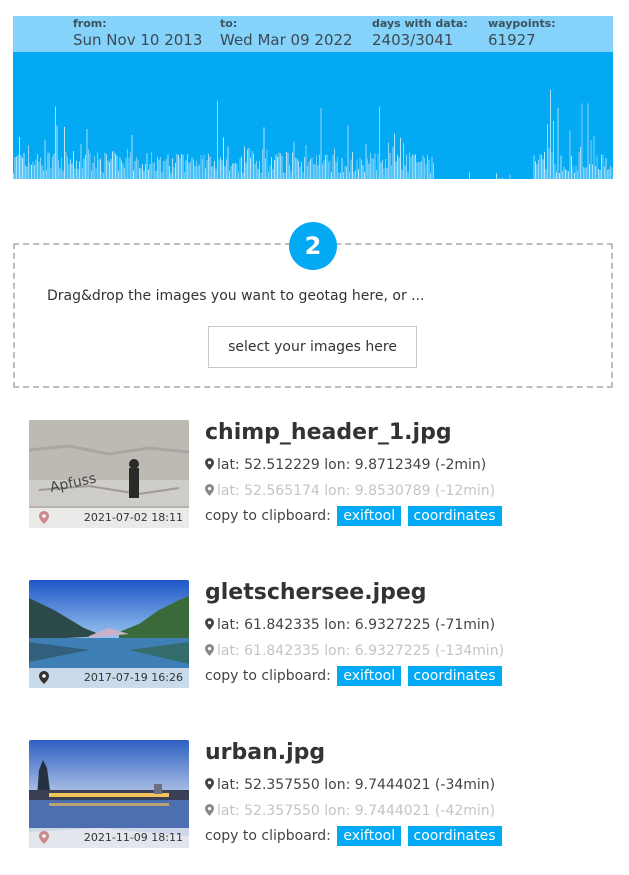 The height and width of the screenshot is (875, 629). Describe the element at coordinates (268, 836) in the screenshot. I see `copy-label: copy to clipboard:` at that location.